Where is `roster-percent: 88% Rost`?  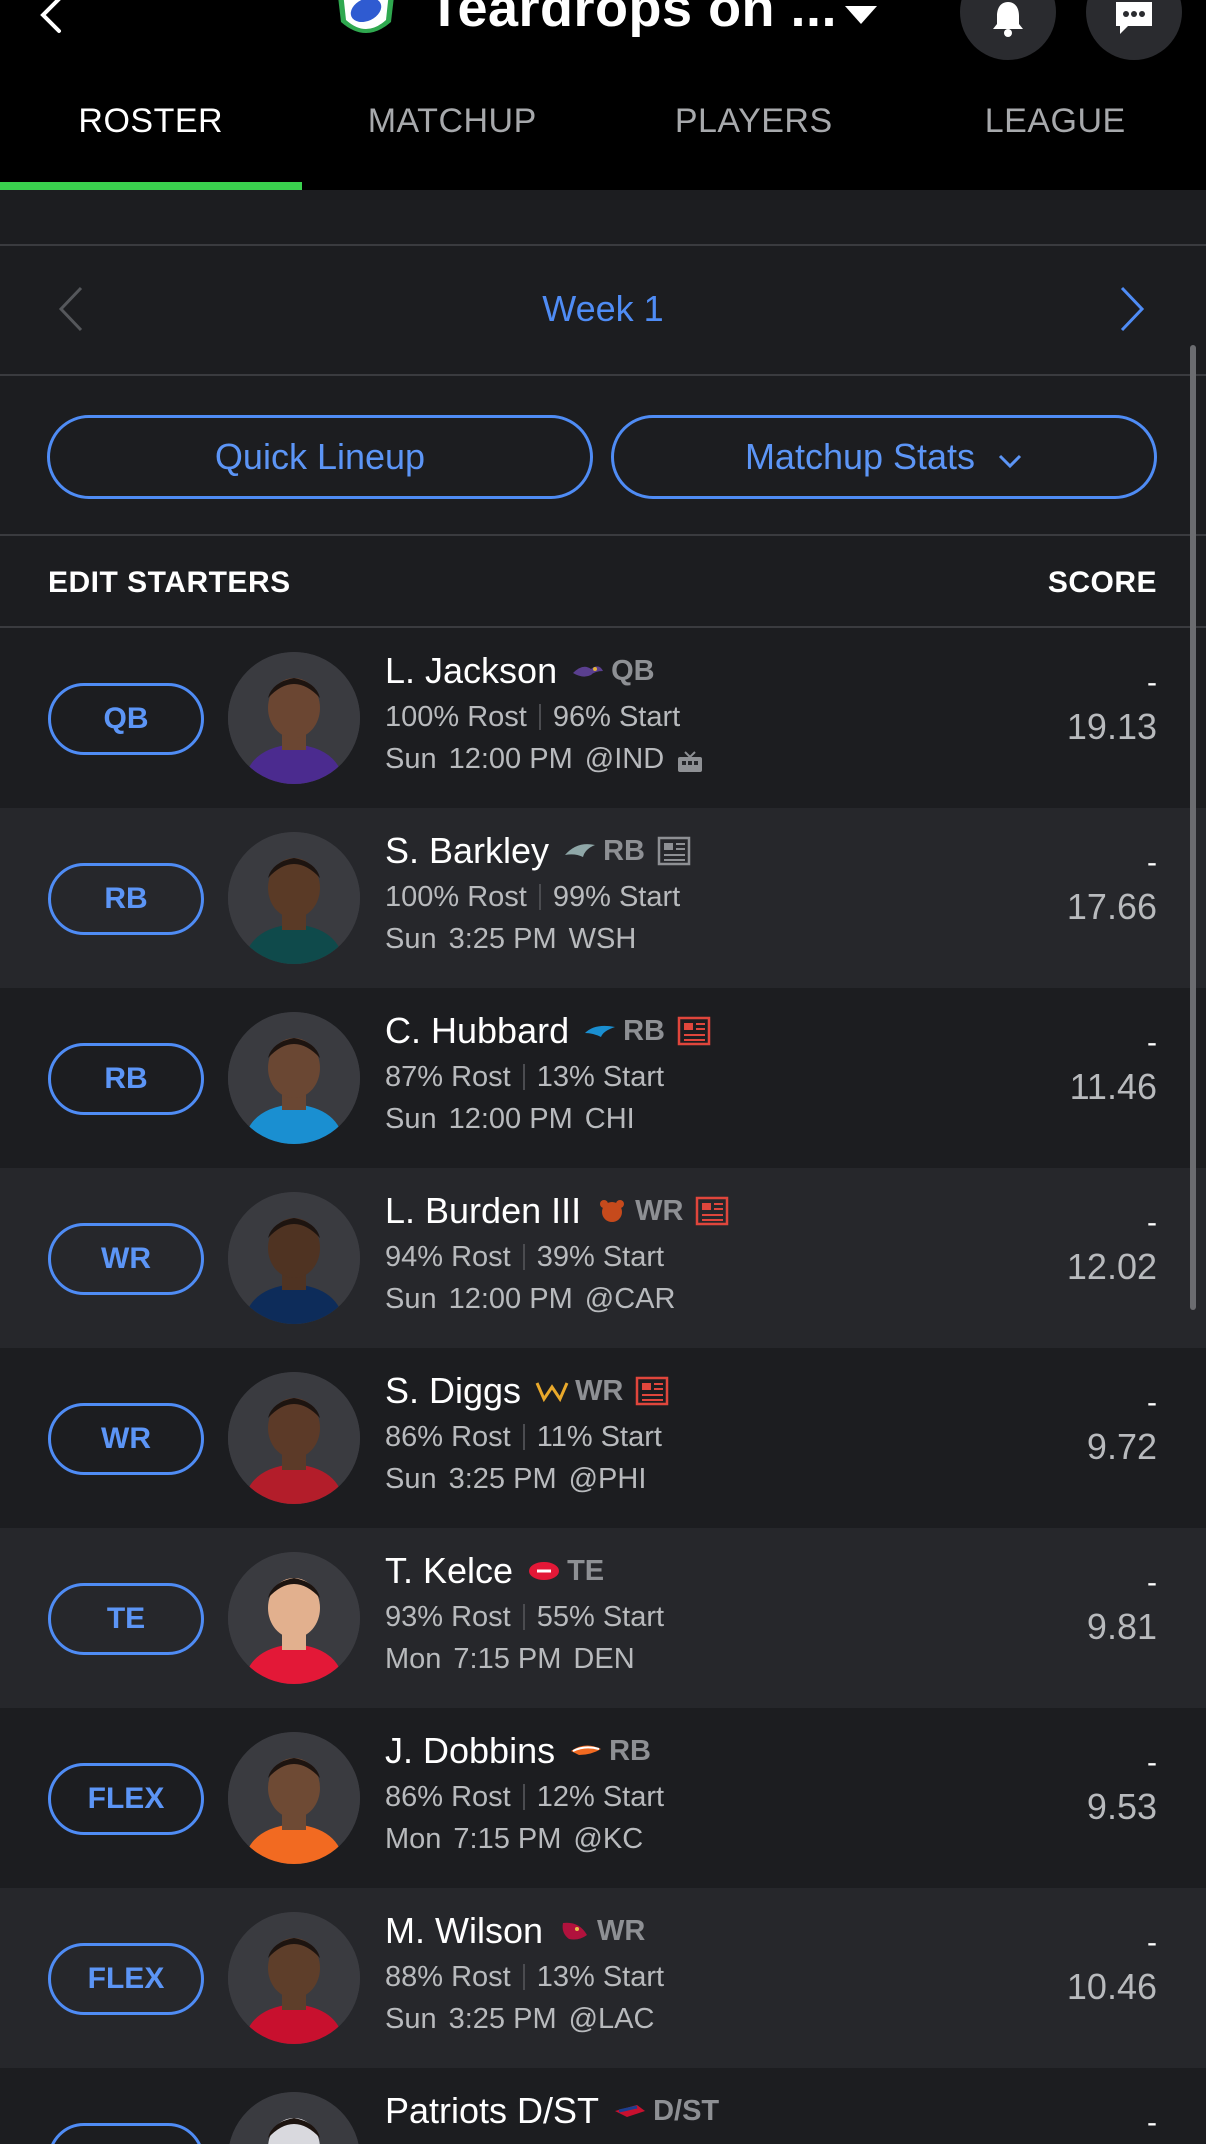
roster-percent: 88% Rost is located at coordinates (448, 1976).